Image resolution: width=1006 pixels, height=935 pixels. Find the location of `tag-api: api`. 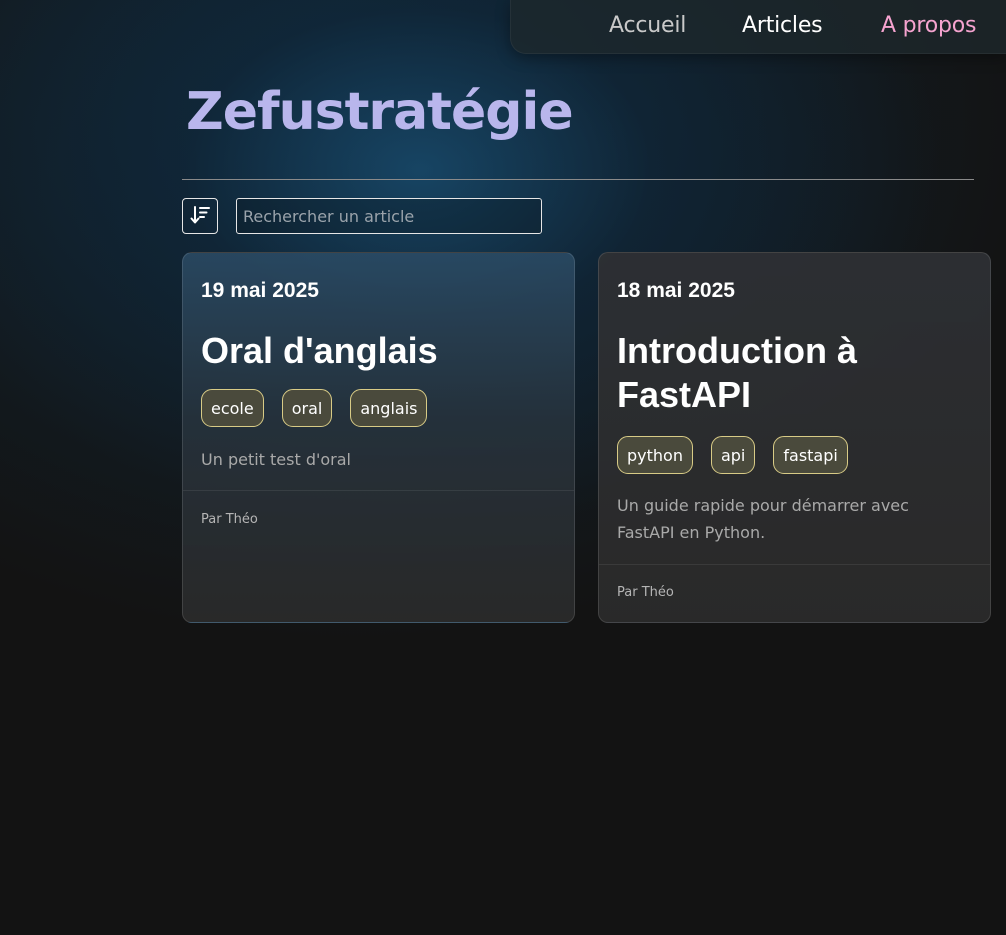

tag-api: api is located at coordinates (733, 455).